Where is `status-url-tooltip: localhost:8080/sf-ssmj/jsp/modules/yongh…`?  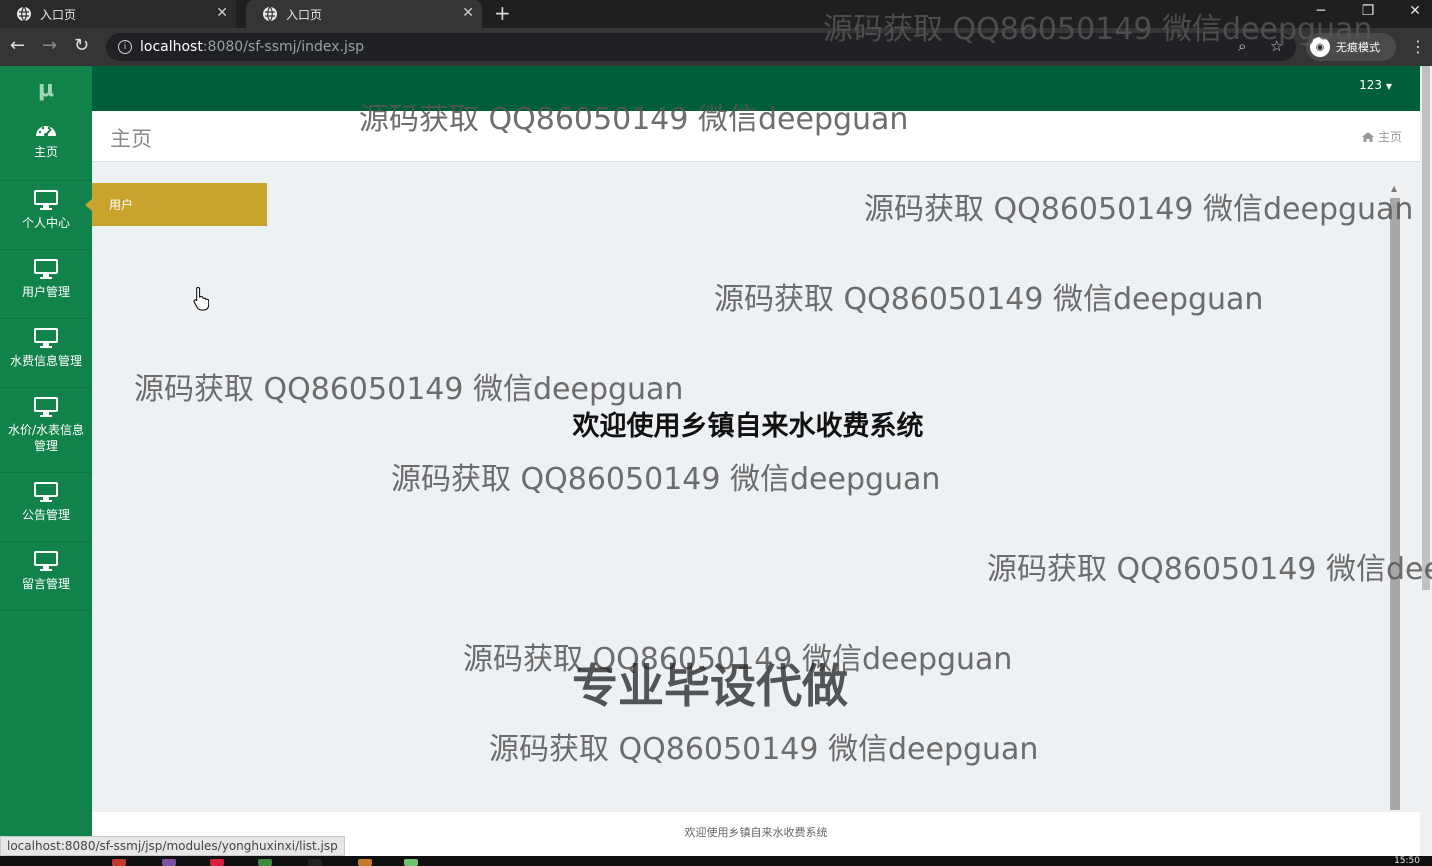
status-url-tooltip: localhost:8080/sf-ssmj/jsp/modules/yongh… is located at coordinates (172, 846).